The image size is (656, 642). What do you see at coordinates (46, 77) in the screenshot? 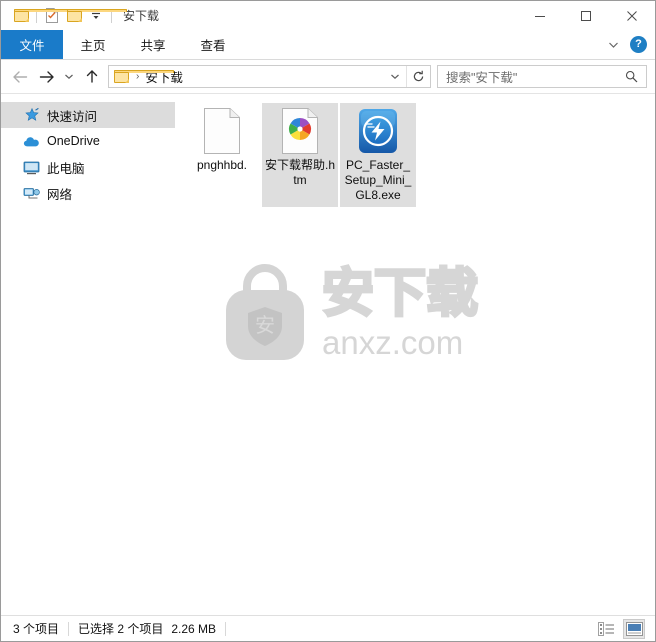
I see `forward-button` at bounding box center [46, 77].